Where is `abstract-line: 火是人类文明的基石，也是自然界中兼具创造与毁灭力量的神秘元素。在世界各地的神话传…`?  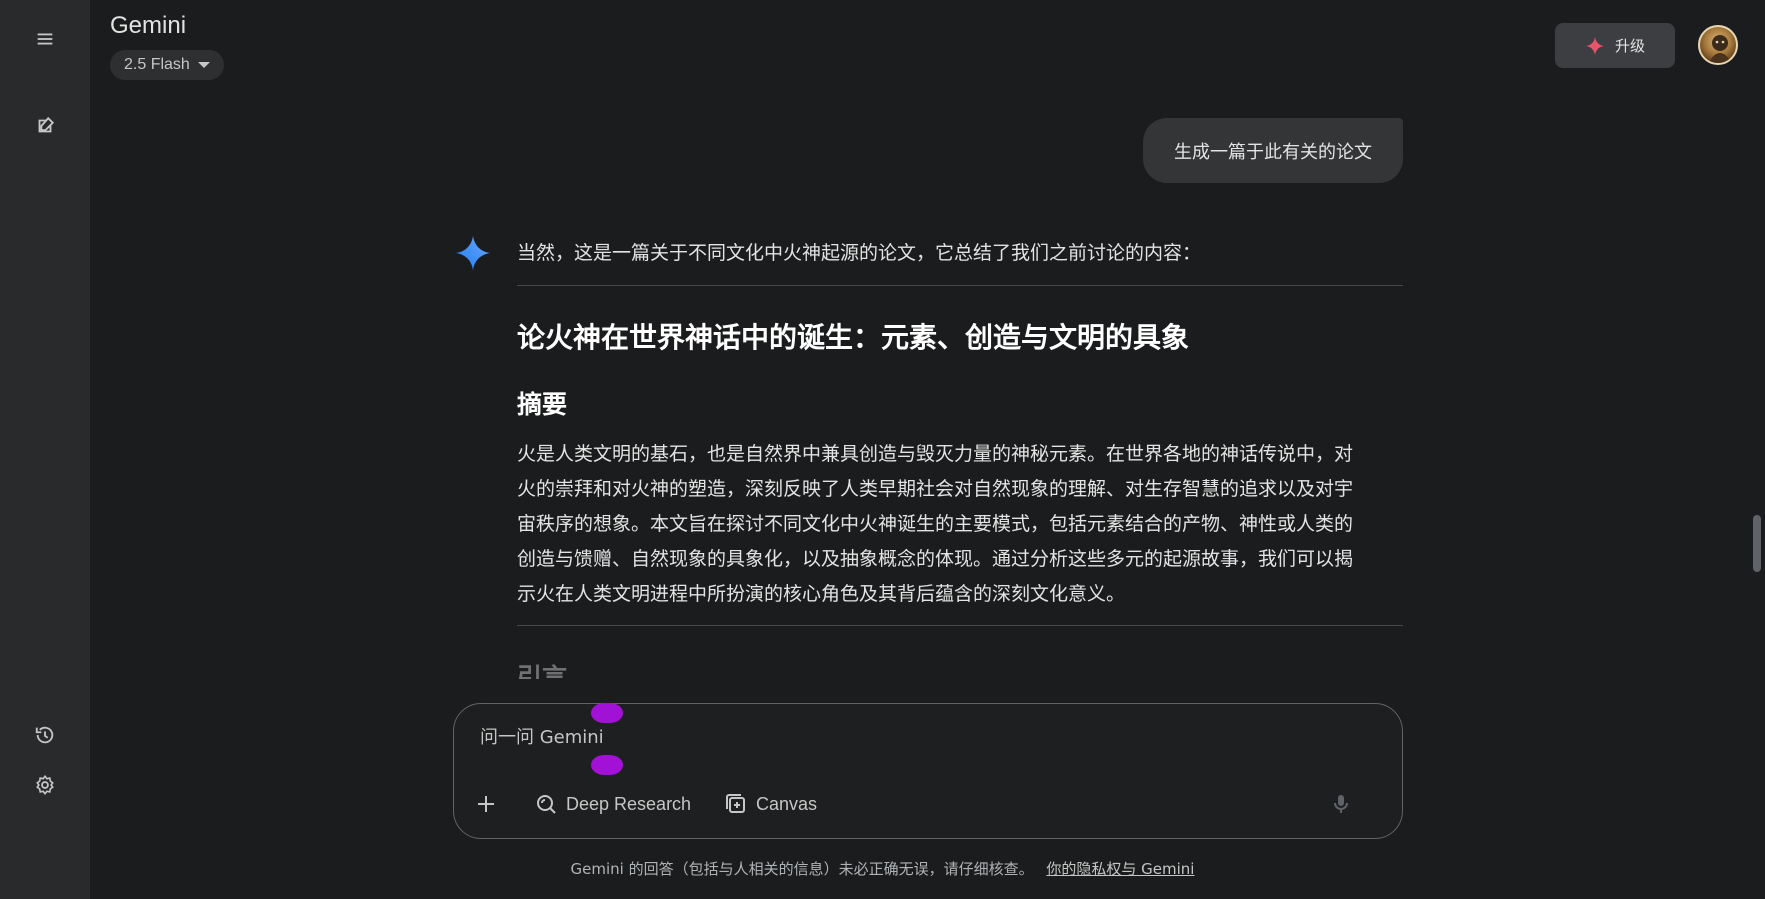
abstract-line: 火是人类文明的基石，也是自然界中兼具创造与毁灭力量的神秘元素。在世界各地的神话传… is located at coordinates (935, 454).